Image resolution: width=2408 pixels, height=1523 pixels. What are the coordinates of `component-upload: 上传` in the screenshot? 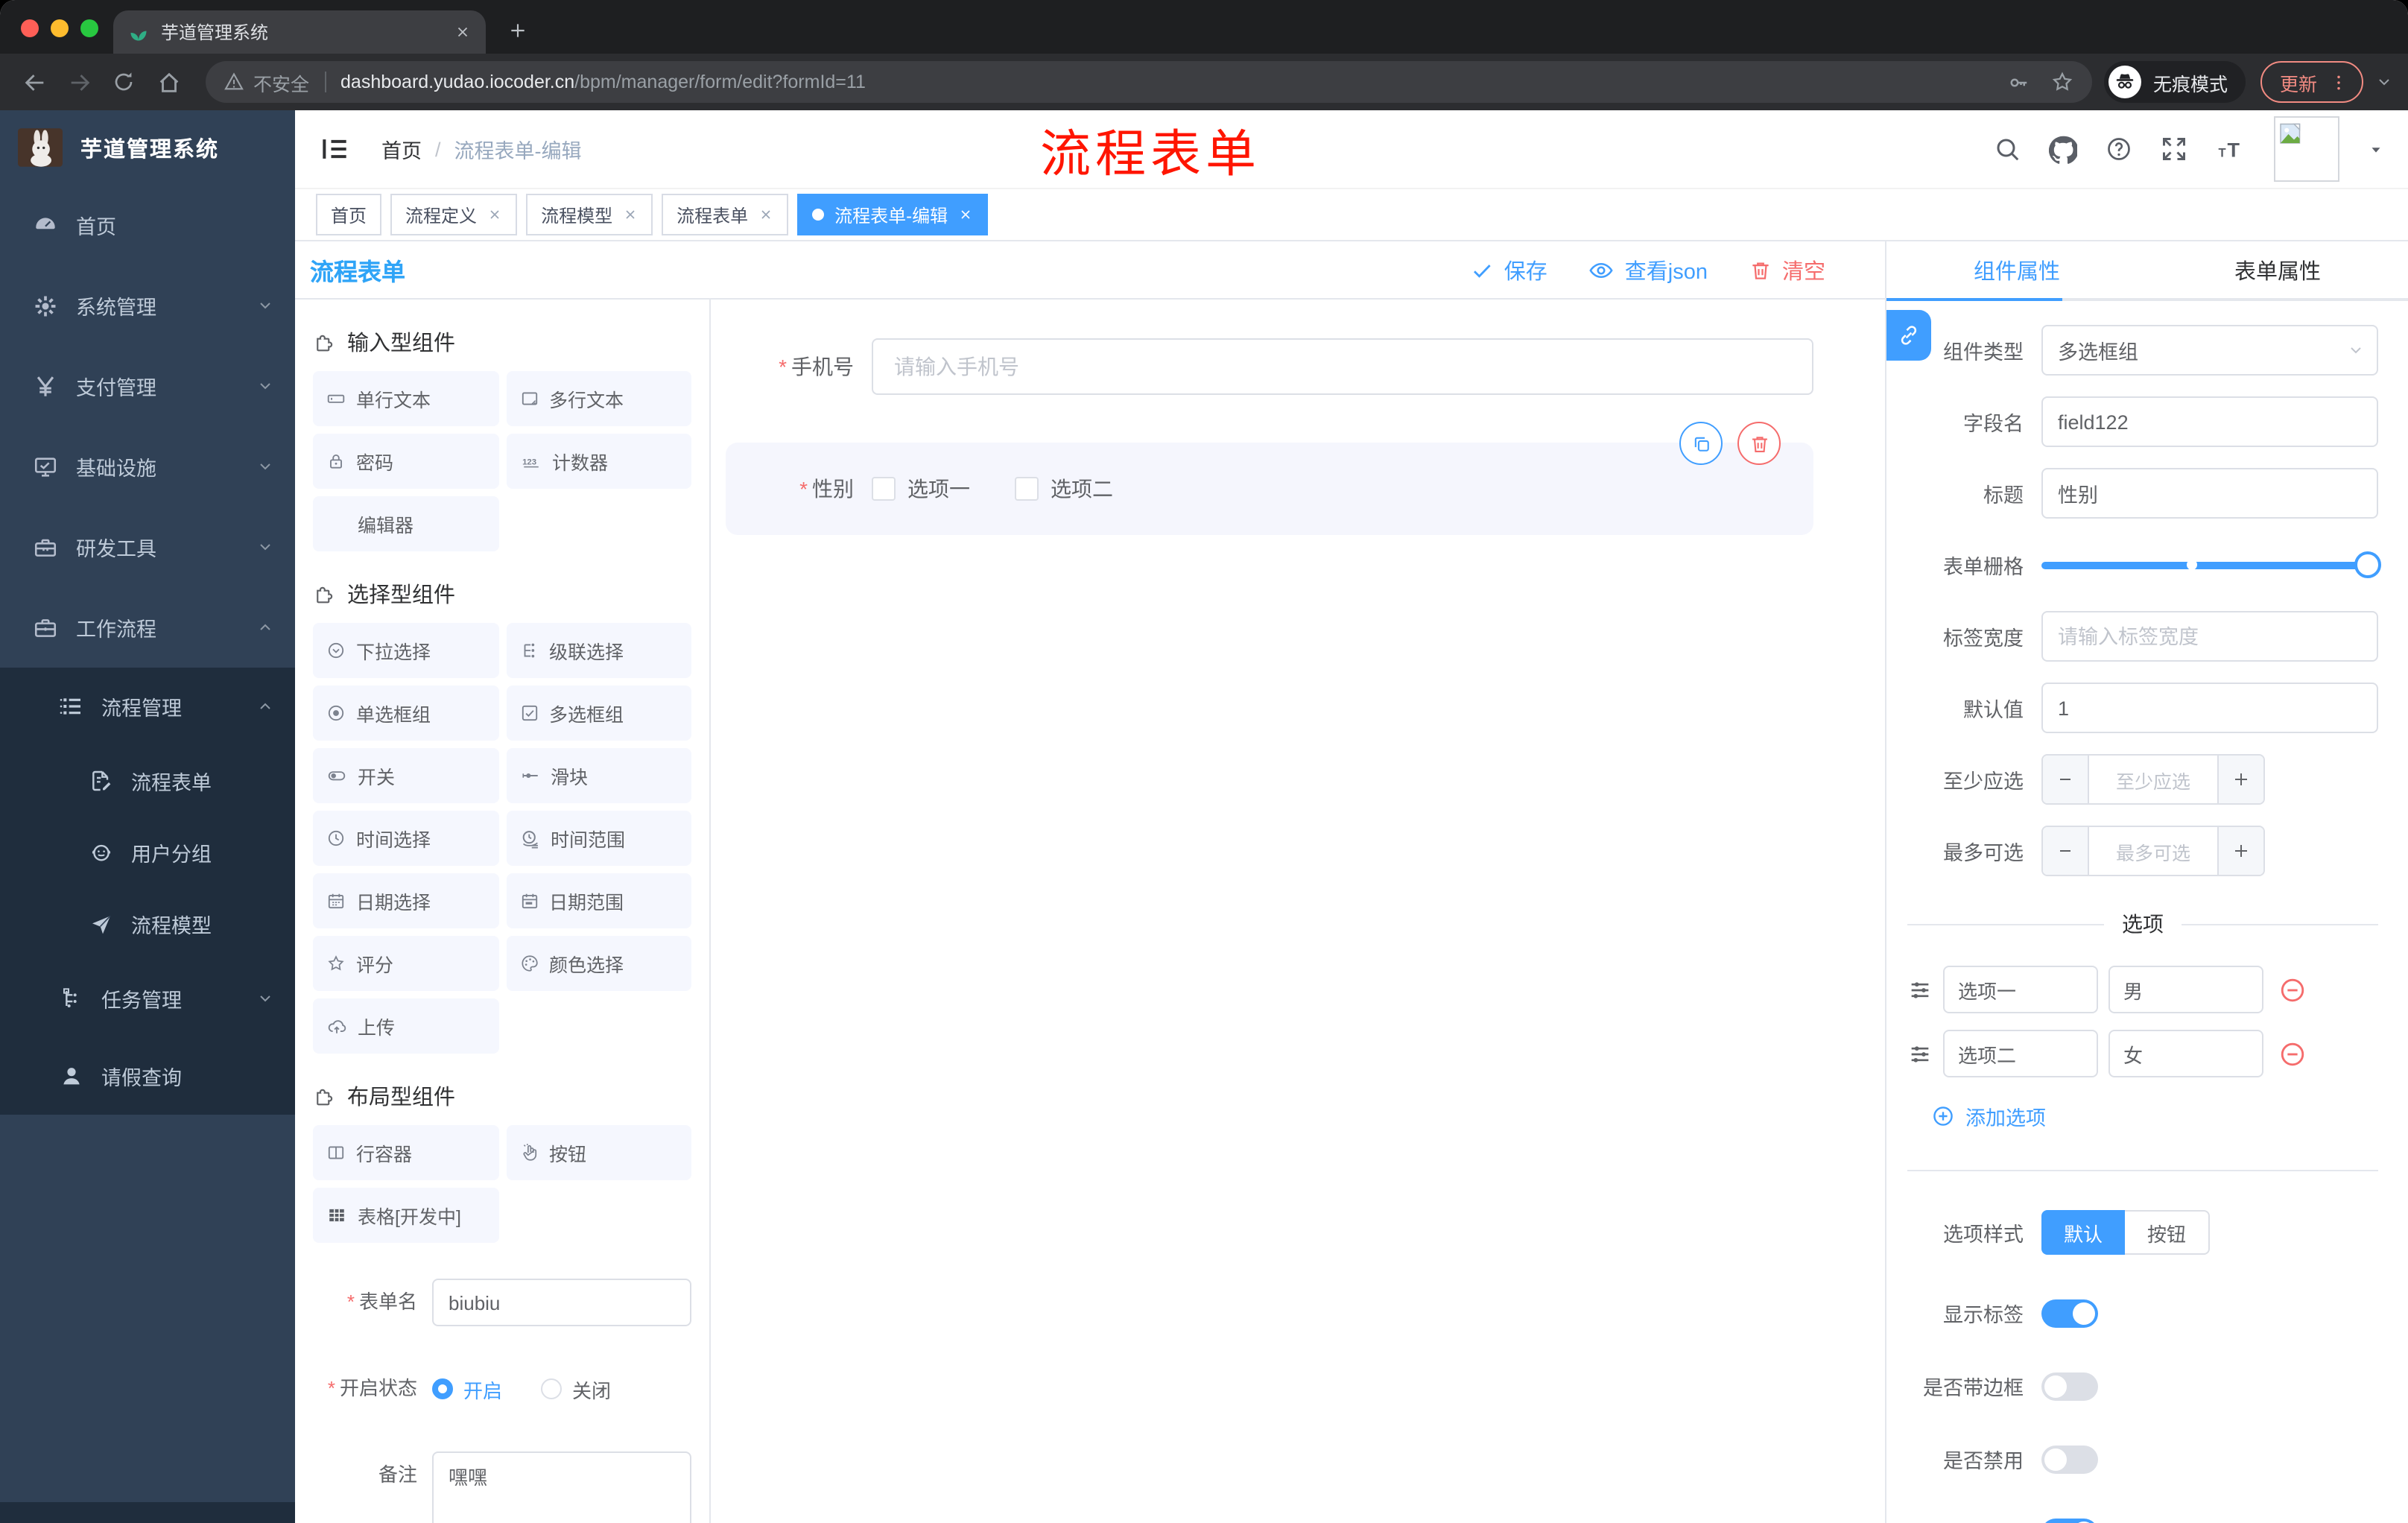 It's located at (405, 1026).